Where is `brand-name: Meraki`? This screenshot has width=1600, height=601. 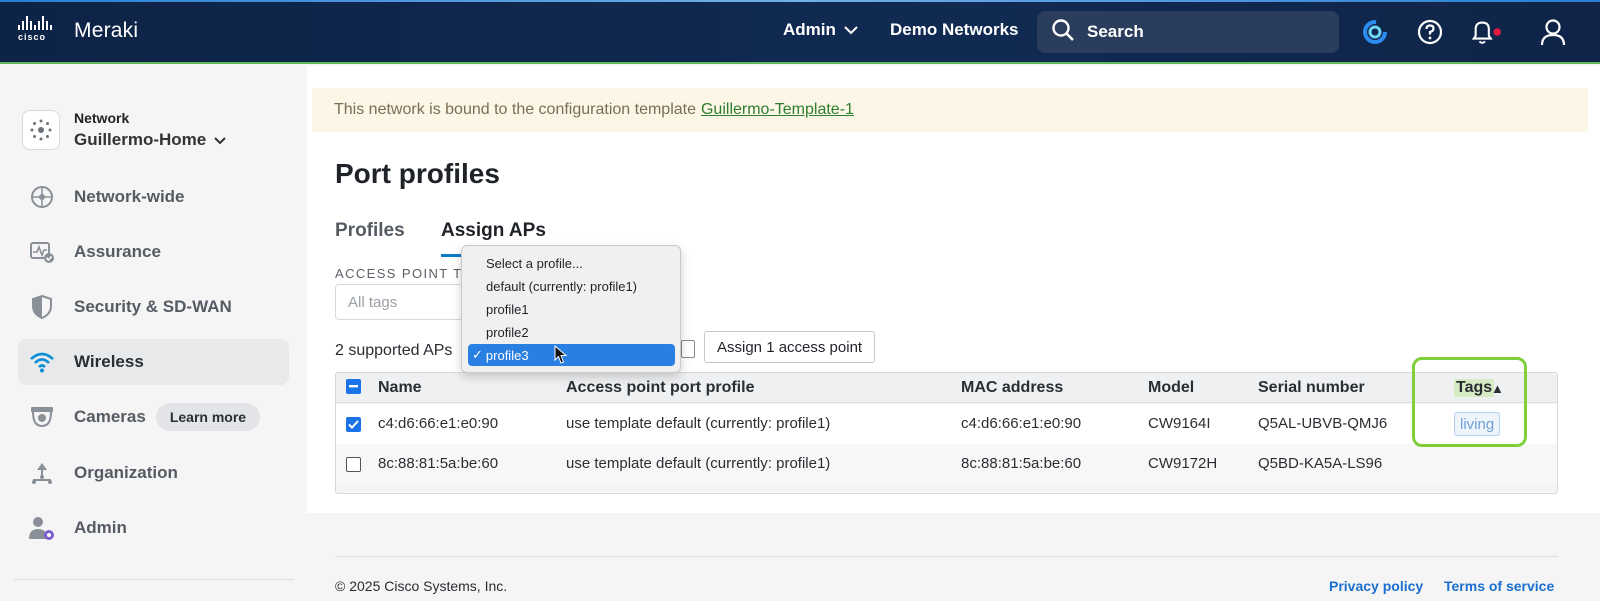
brand-name: Meraki is located at coordinates (106, 30).